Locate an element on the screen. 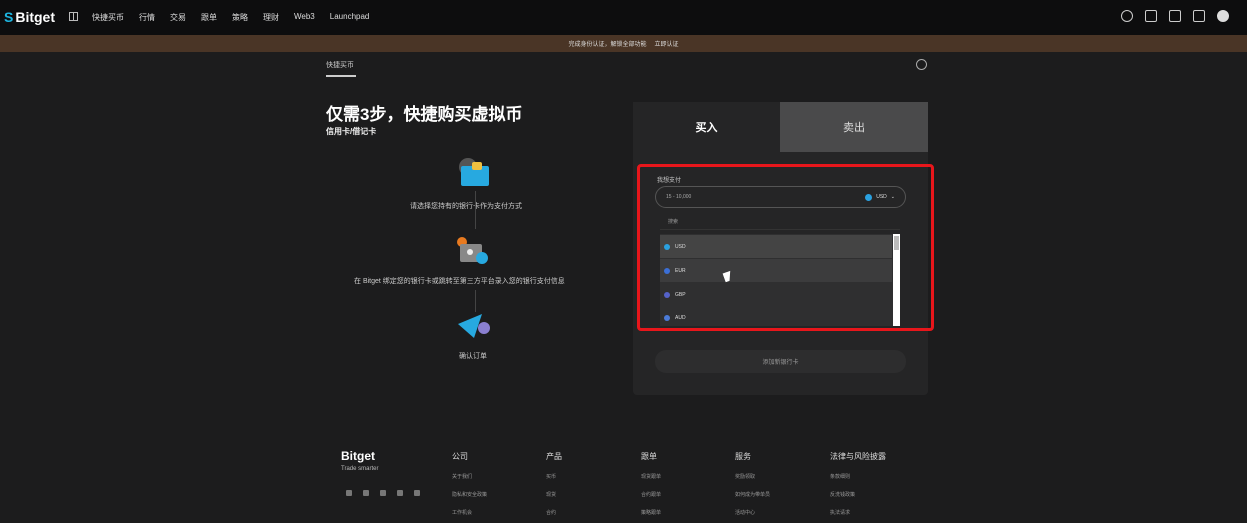 Image resolution: width=1247 pixels, height=523 pixels. bank-card-icon is located at coordinates (474, 172).